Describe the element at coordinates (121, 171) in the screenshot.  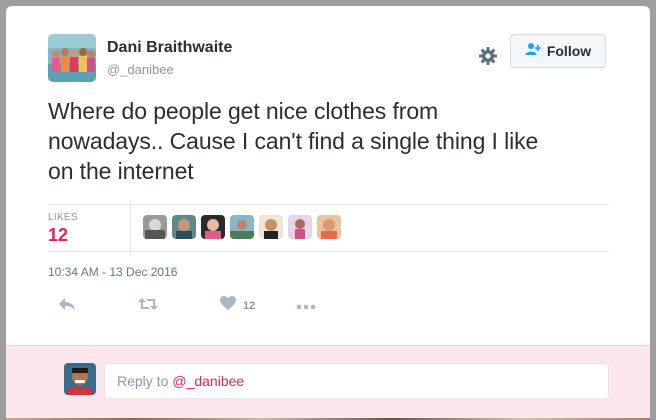
I see `tweet-text-line: on the internet` at that location.